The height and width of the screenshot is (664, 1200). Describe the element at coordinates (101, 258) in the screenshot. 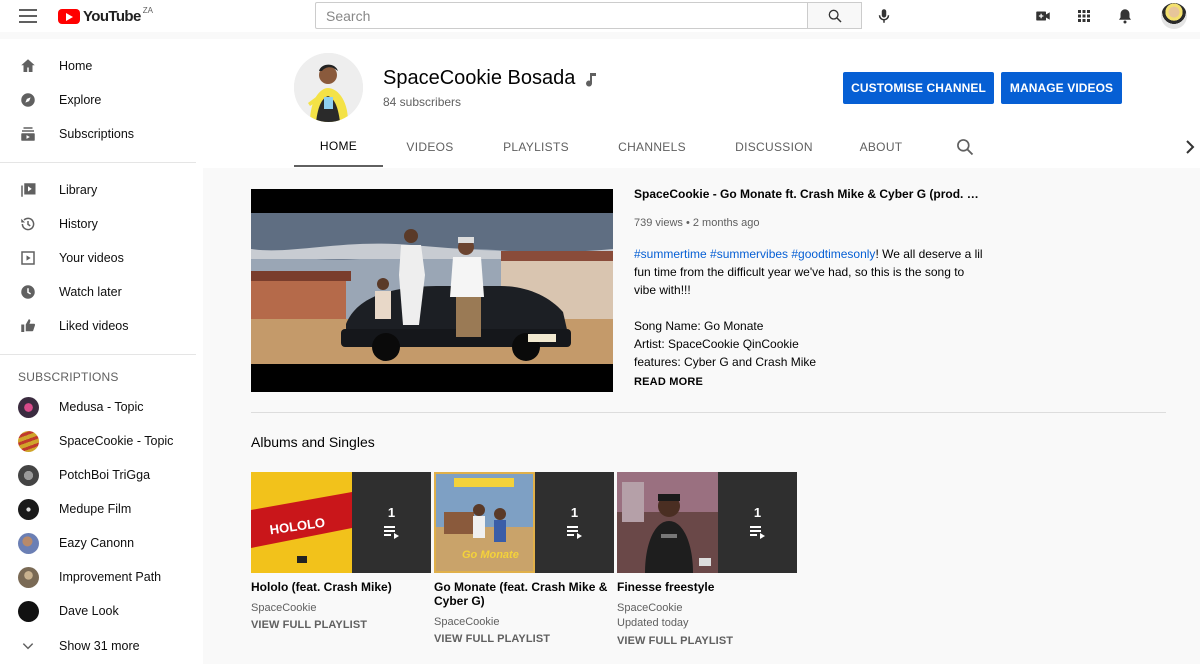

I see `sidebar-item-your-videos: Your videos` at that location.